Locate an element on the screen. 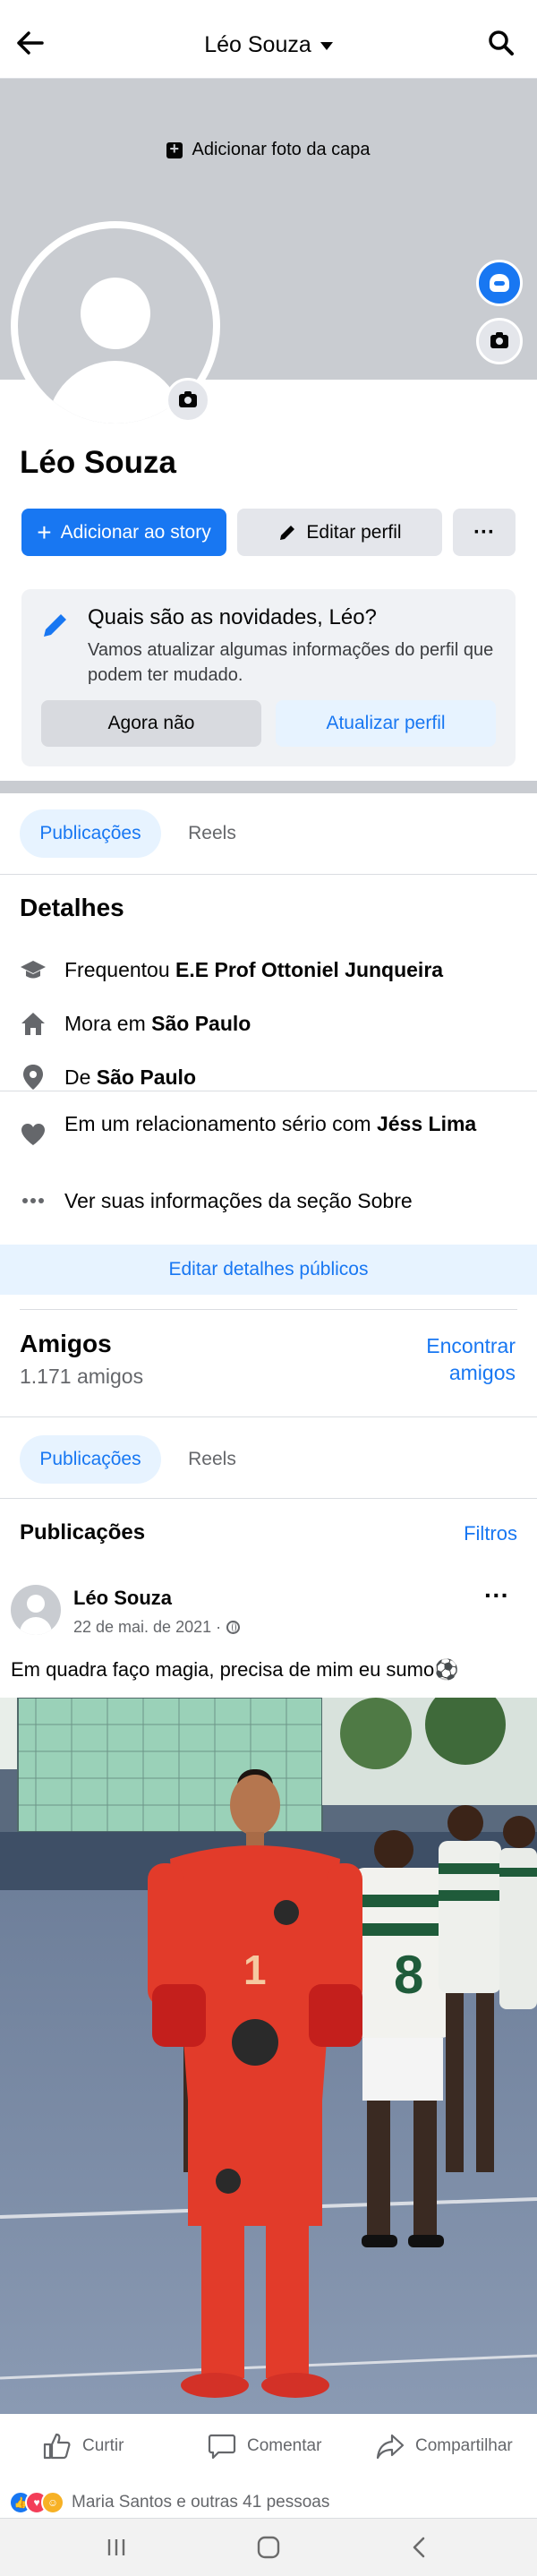  update-profile-button: Atualizar perfil is located at coordinates (386, 723).